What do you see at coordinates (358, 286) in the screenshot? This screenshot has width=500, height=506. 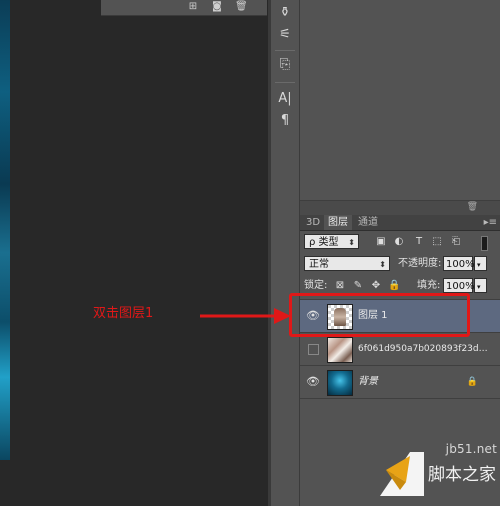 I see `lock-paint-icon: ✎` at bounding box center [358, 286].